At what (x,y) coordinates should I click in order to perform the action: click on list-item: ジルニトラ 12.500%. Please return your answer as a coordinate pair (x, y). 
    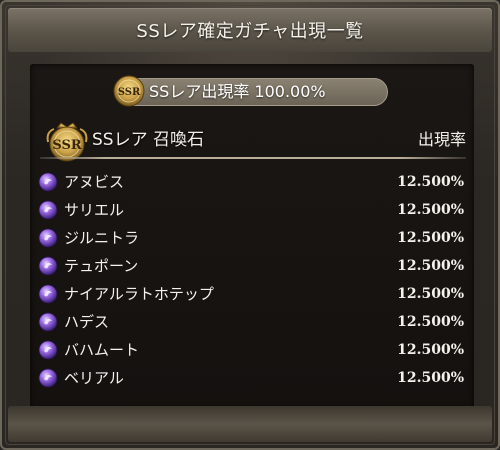
    Looking at the image, I should click on (251, 238).